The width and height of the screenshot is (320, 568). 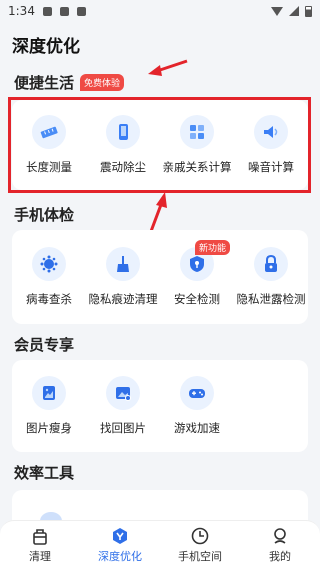 What do you see at coordinates (160, 11) in the screenshot?
I see `status-bar: 1:34` at bounding box center [160, 11].